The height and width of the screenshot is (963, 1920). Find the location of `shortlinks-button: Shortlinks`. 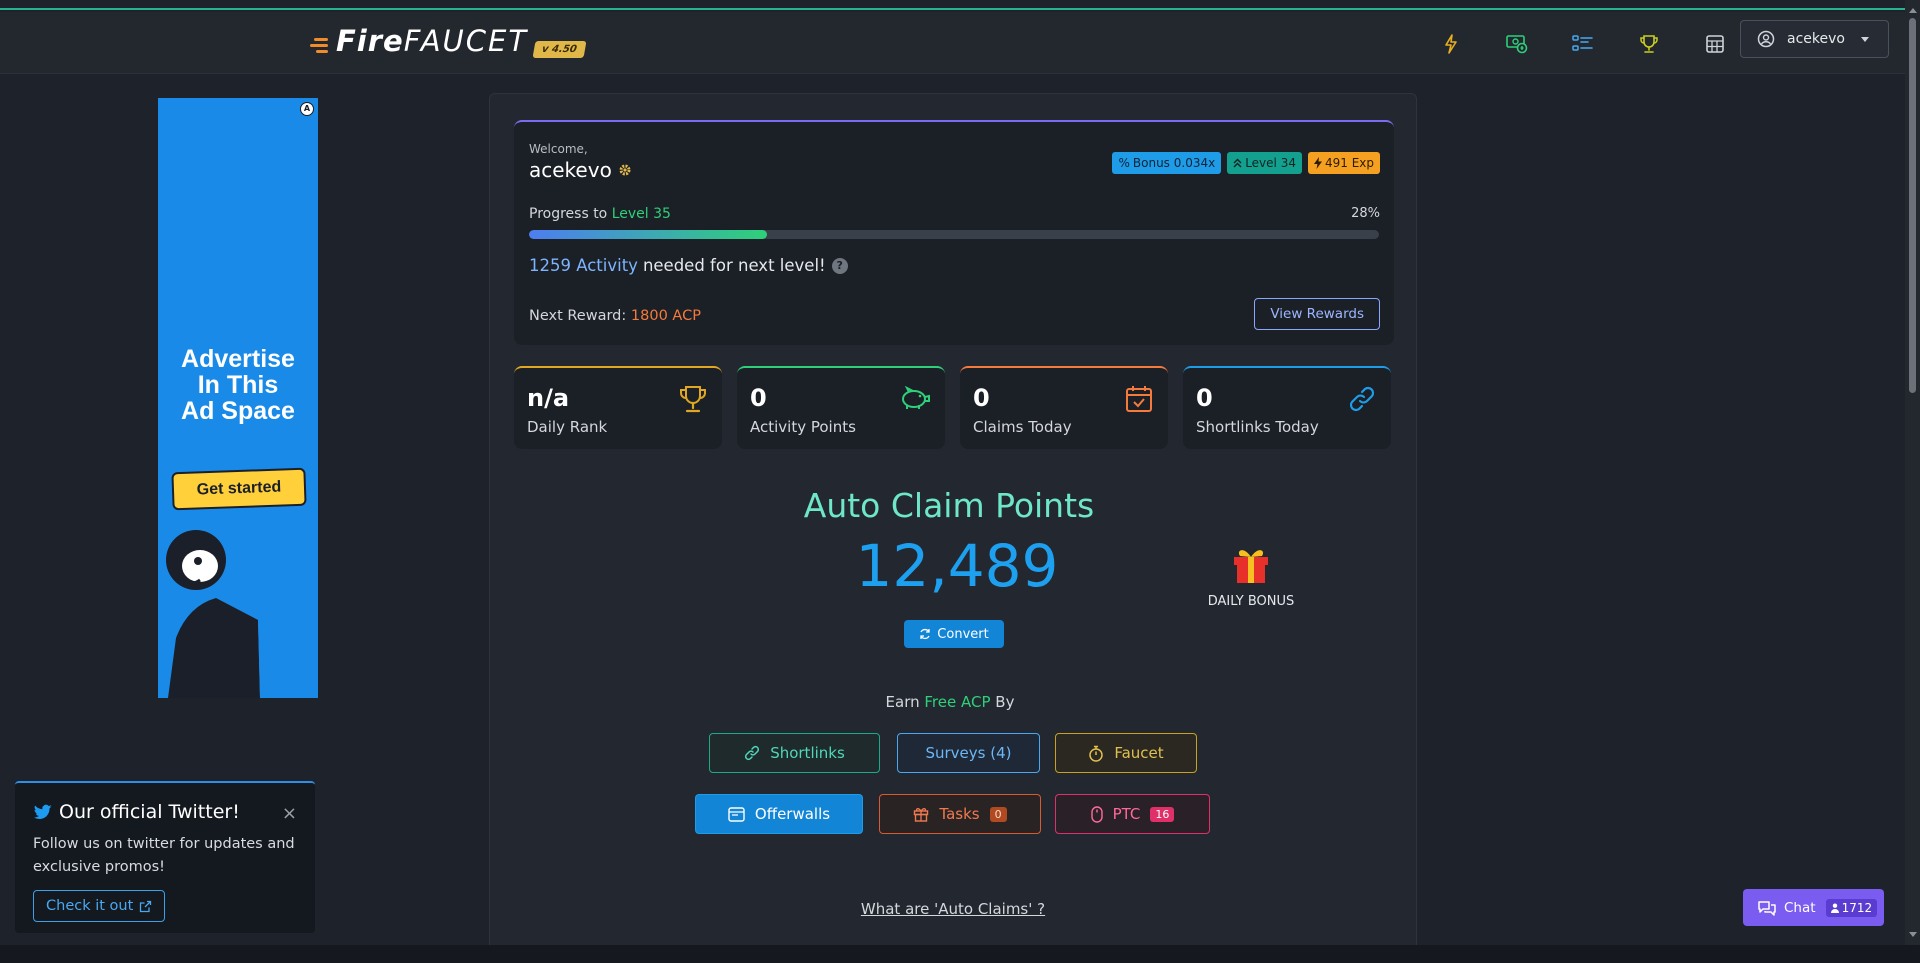

shortlinks-button: Shortlinks is located at coordinates (794, 753).